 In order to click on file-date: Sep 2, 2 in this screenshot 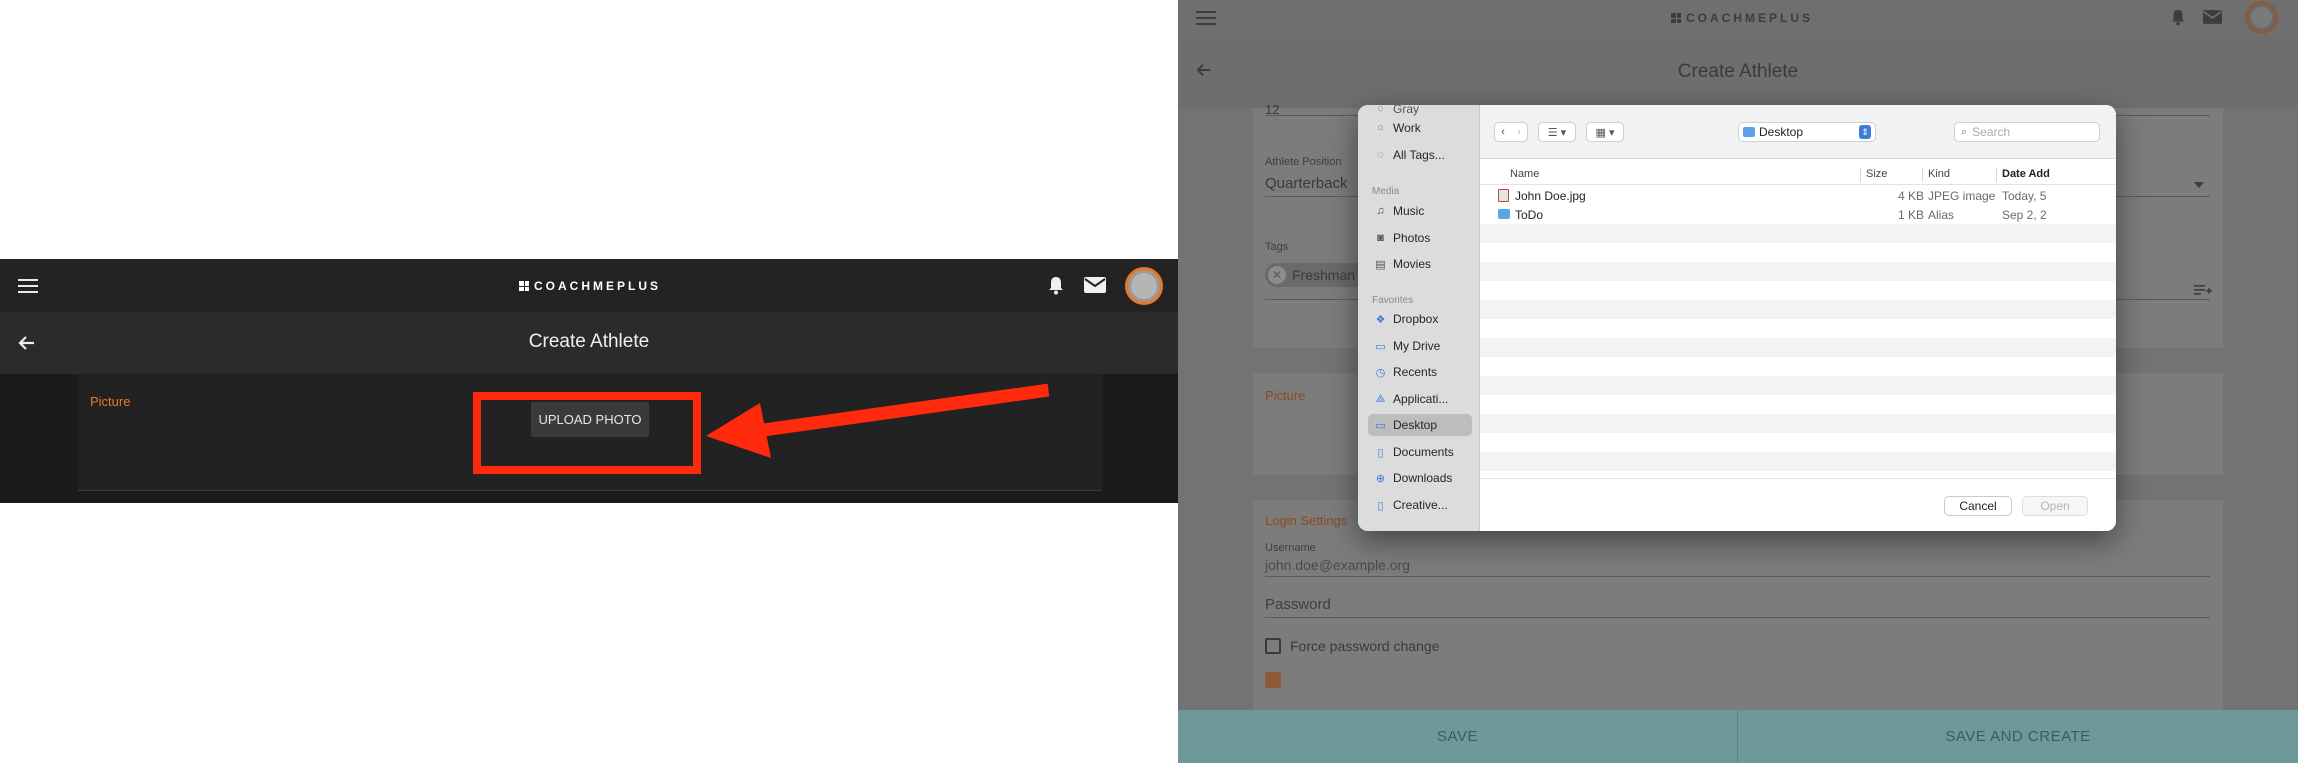, I will do `click(2024, 215)`.